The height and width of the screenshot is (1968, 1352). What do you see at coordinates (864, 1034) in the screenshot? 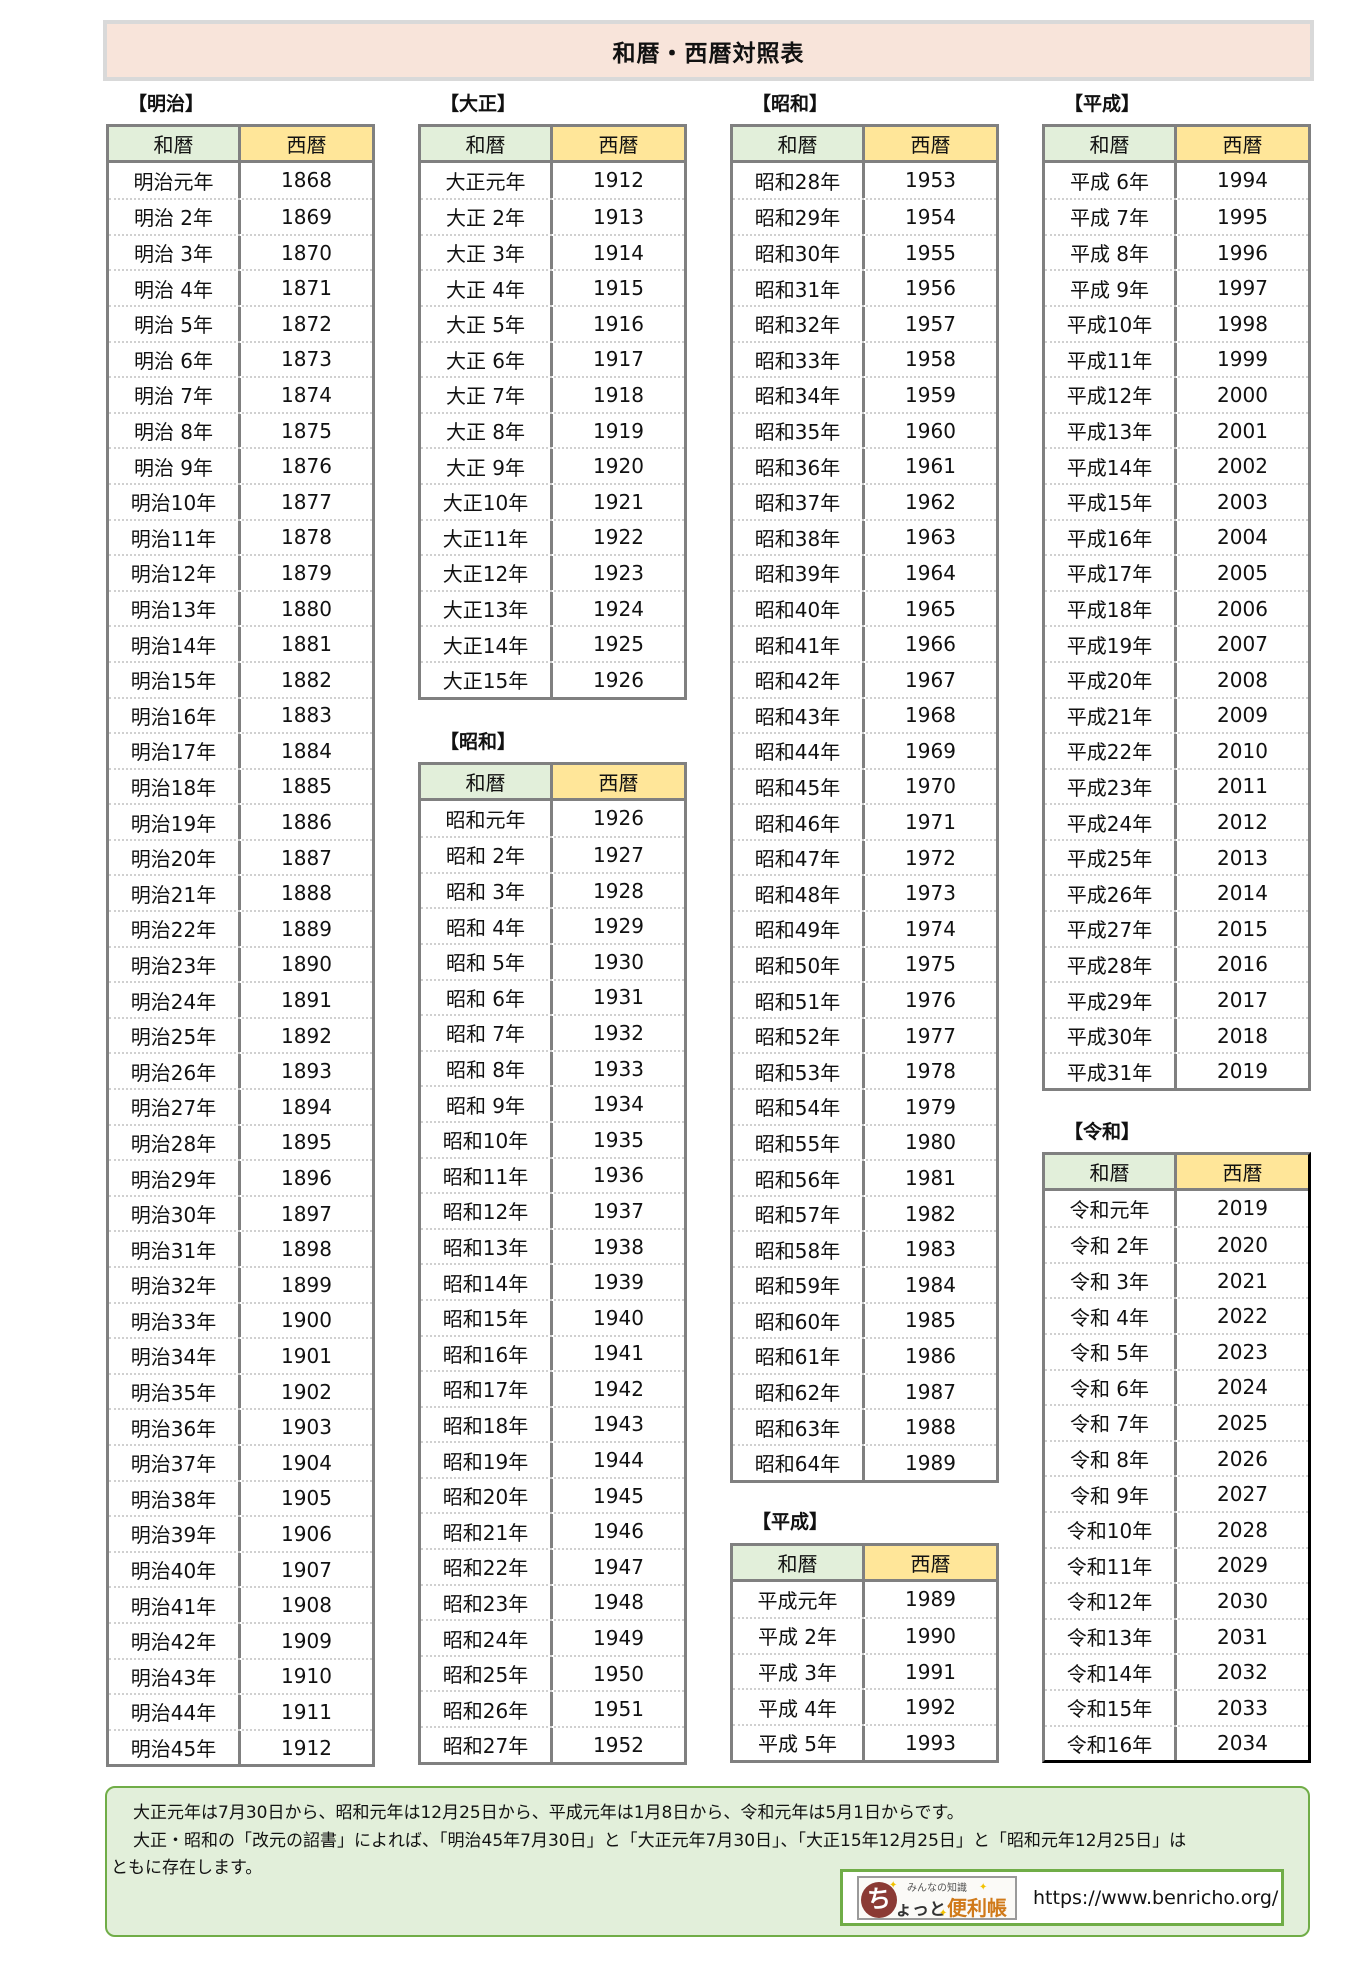
I see `table-row: 昭和52年 1977` at bounding box center [864, 1034].